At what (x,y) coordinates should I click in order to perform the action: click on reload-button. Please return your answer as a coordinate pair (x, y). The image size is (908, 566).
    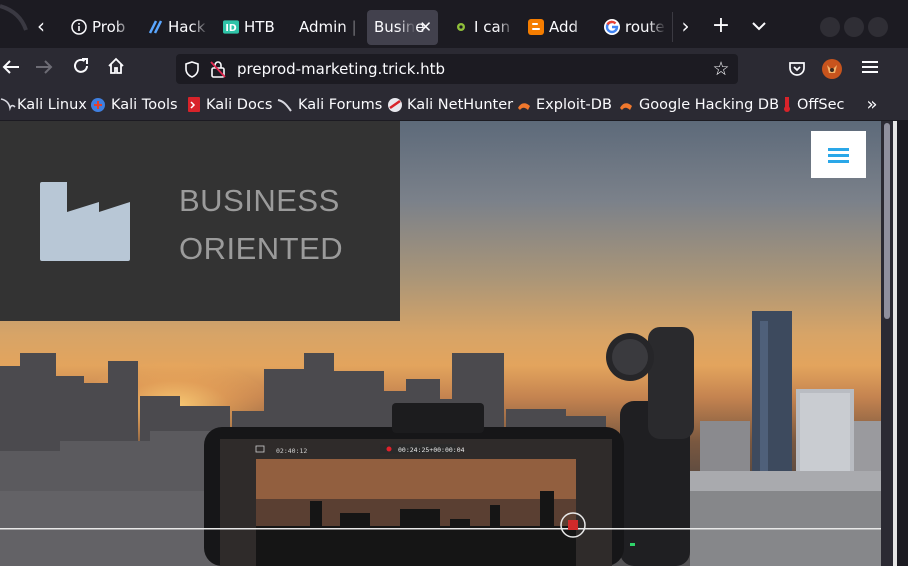
    Looking at the image, I should click on (81, 69).